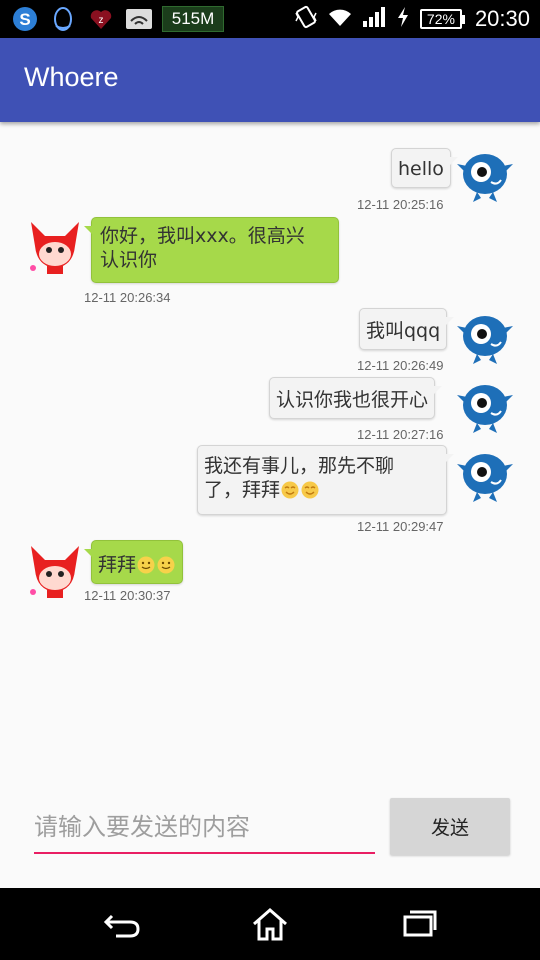  Describe the element at coordinates (340, 19) in the screenshot. I see `wifi-icon` at that location.